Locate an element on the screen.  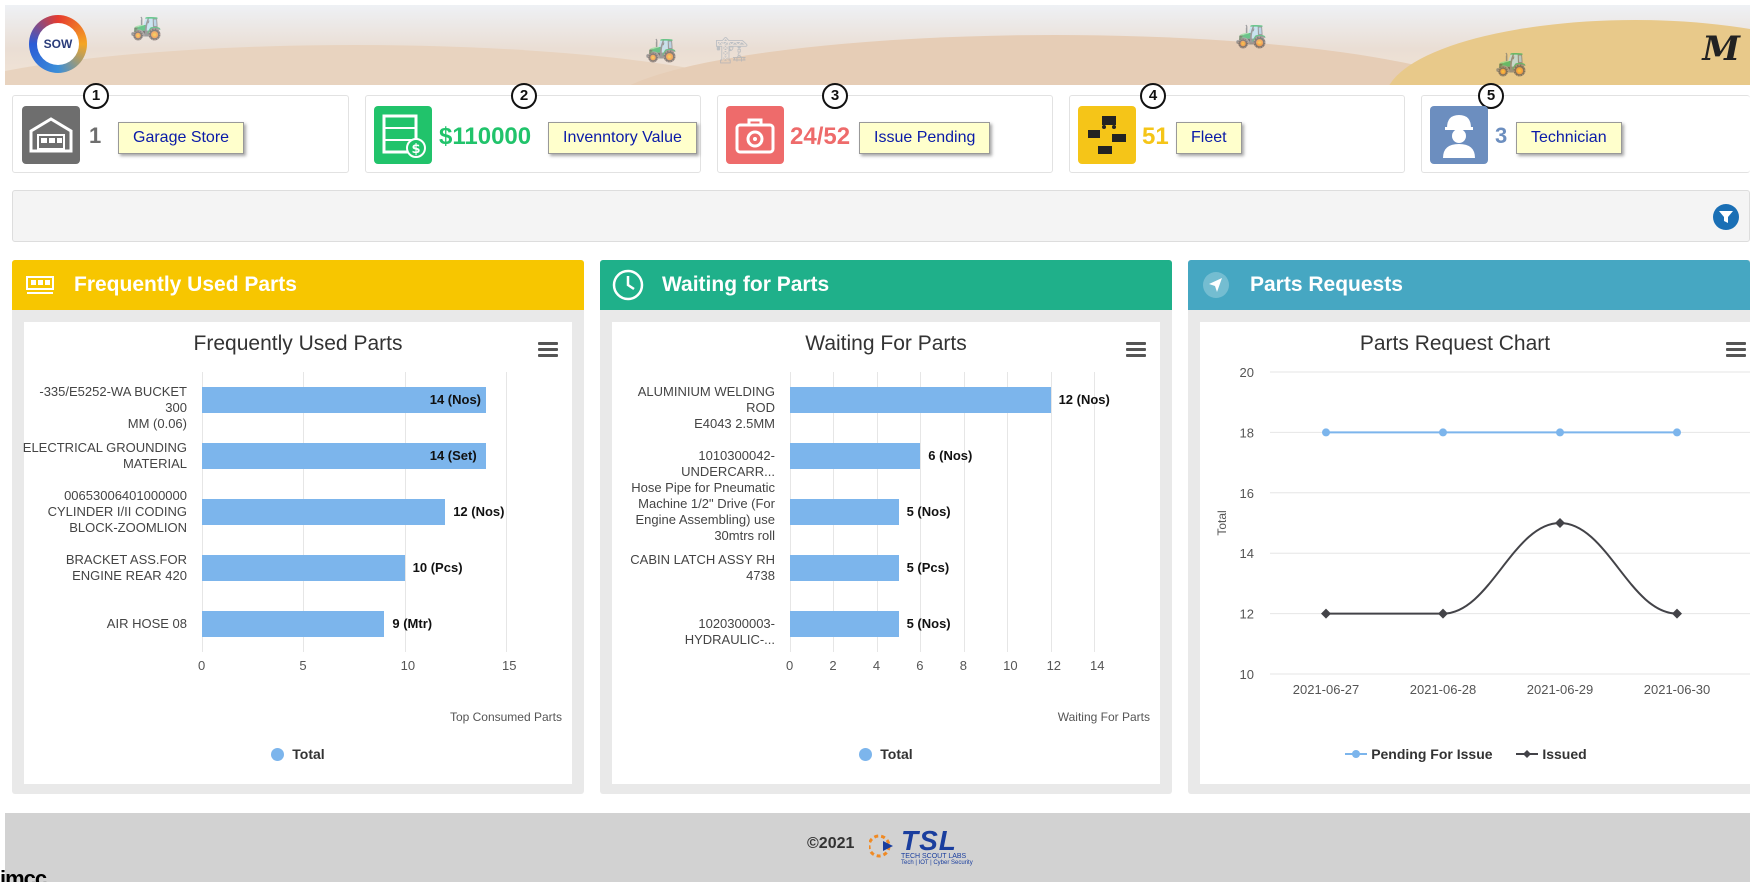
kpi-card-issue-pending: 3 24/52 Issue Pending is located at coordinates (885, 128).